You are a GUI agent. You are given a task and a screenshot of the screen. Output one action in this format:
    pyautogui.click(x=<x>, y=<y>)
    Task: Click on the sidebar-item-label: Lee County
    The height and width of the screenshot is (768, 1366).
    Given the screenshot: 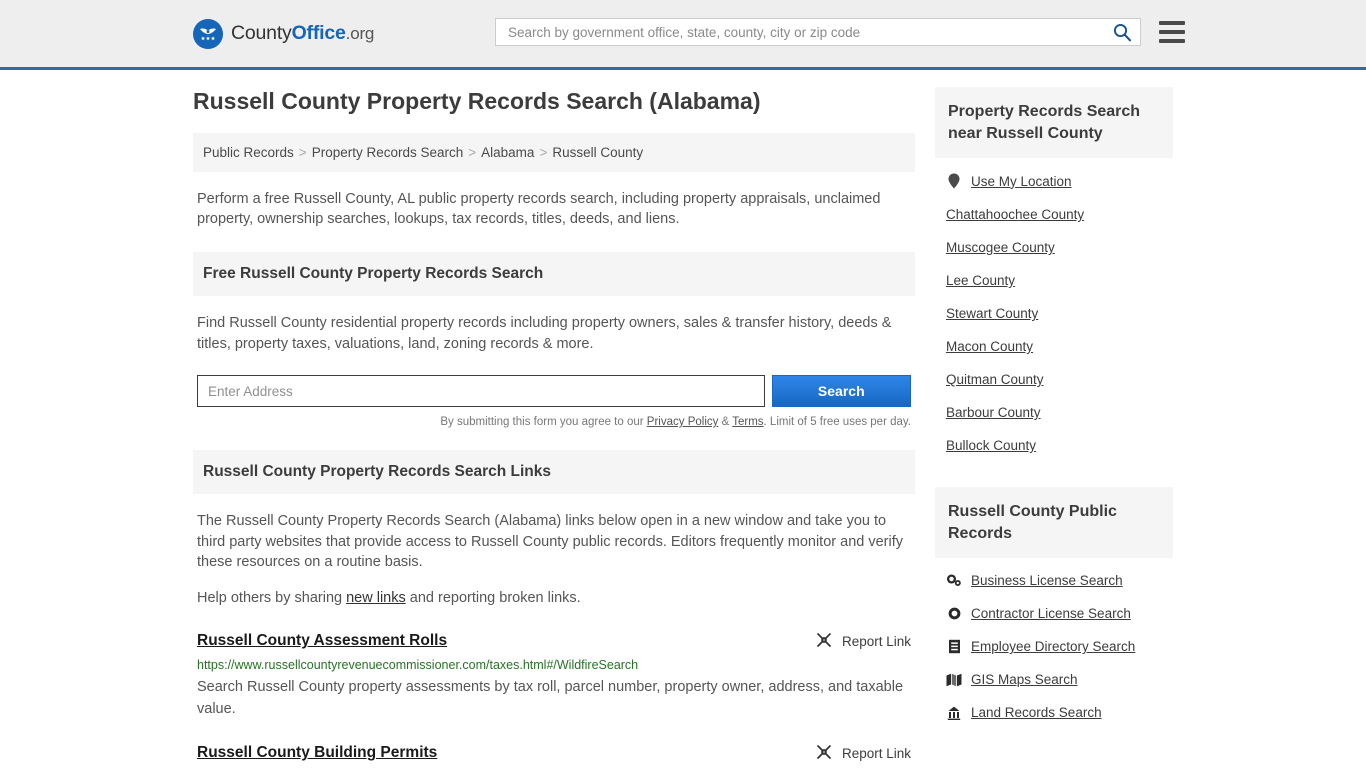 What is the action you would take?
    pyautogui.click(x=980, y=280)
    